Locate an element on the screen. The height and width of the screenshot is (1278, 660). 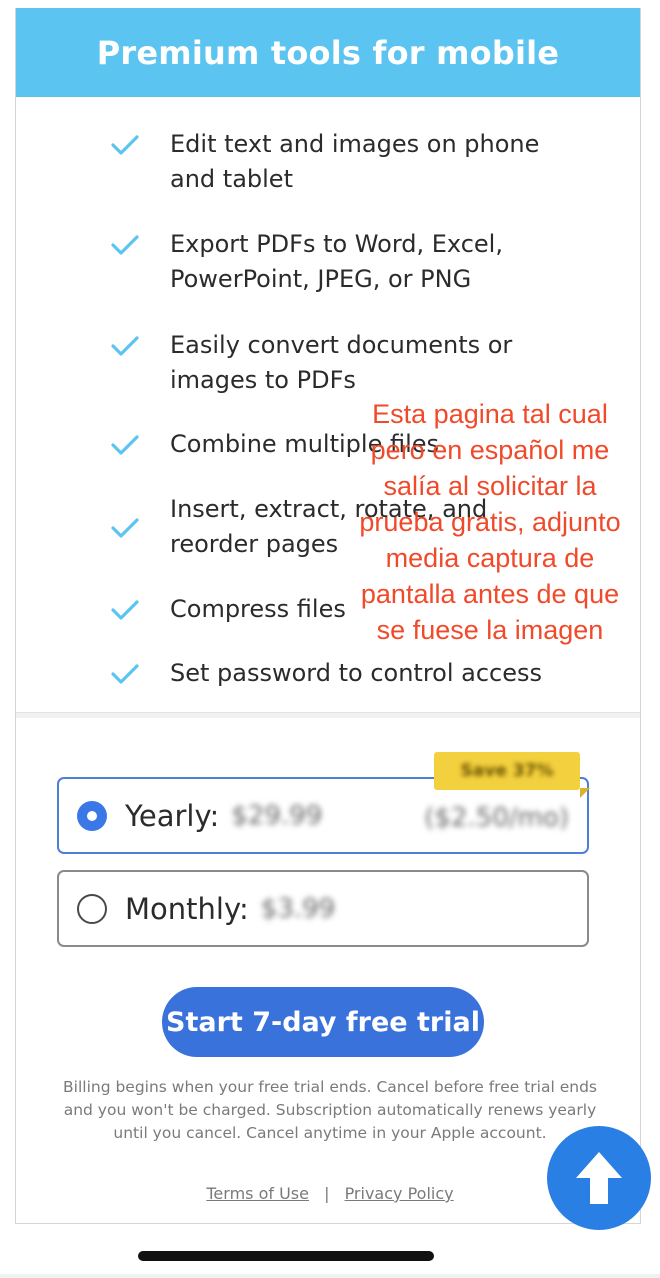
radio-unselected-icon is located at coordinates (92, 908).